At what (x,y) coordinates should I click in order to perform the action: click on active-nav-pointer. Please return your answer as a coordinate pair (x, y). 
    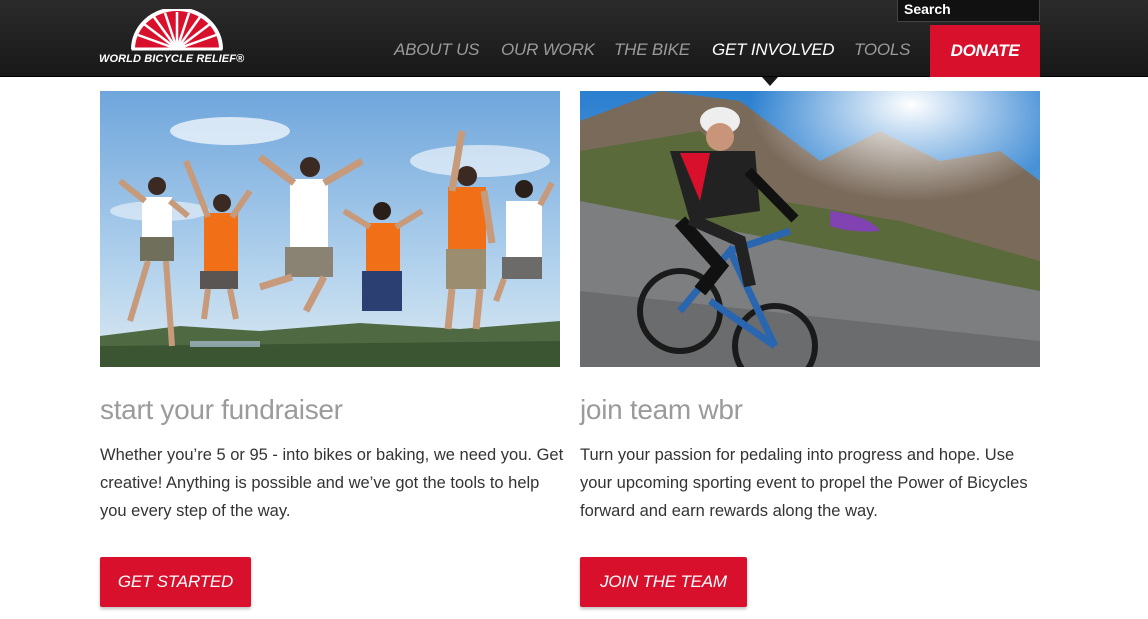
    Looking at the image, I should click on (770, 81).